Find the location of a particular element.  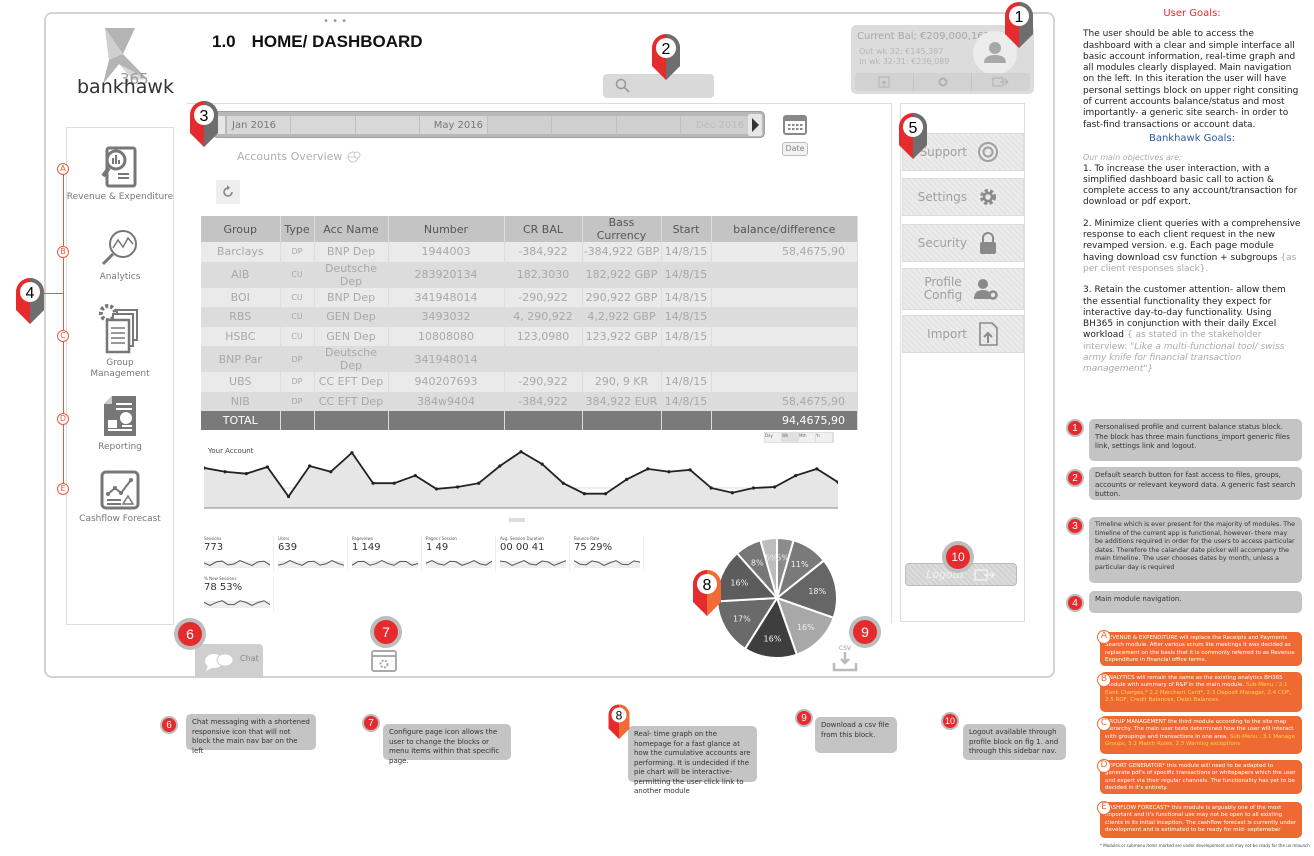

timeline: Jan 2016 May 2016 Dec 2016 is located at coordinates (488, 124).